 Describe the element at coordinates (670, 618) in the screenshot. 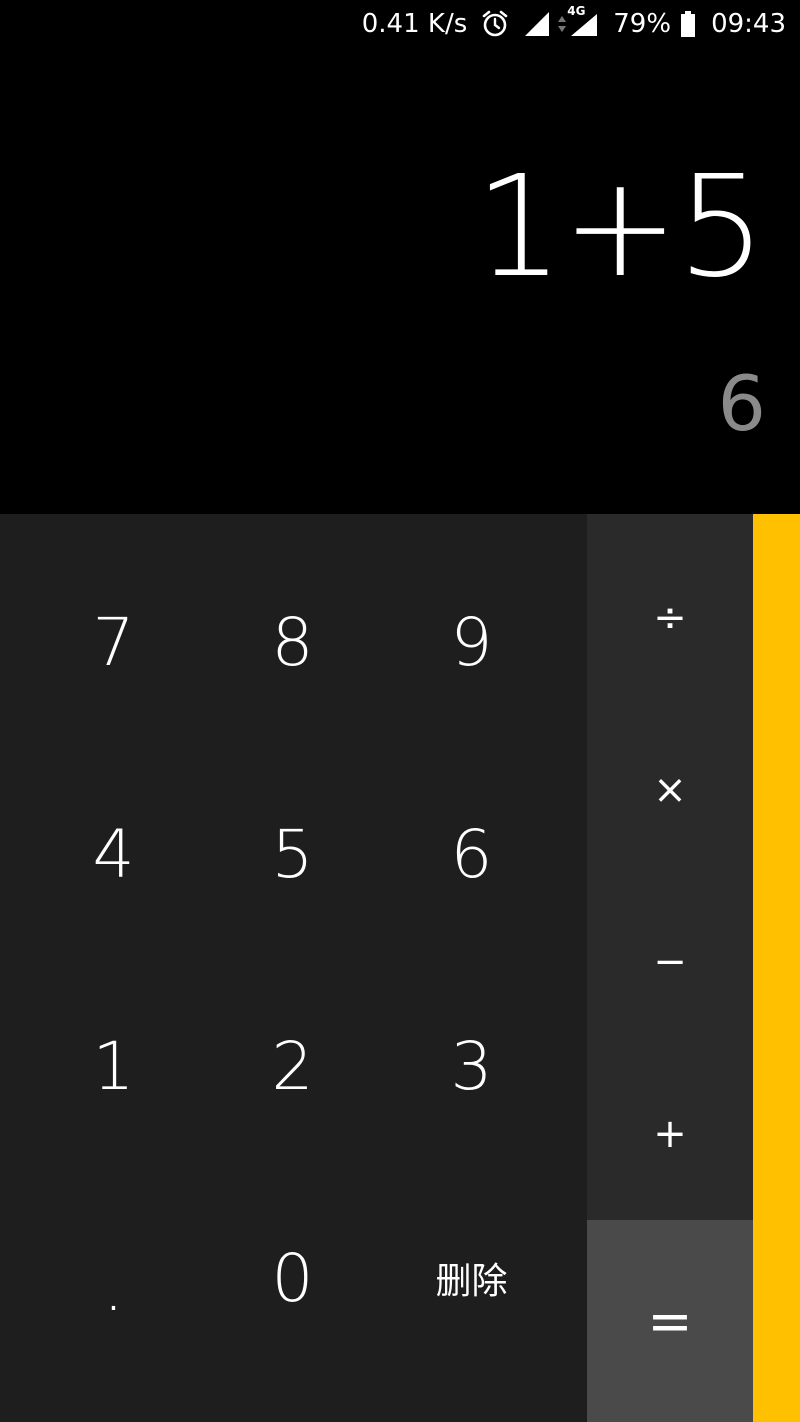

I see `divide-button: ÷` at that location.